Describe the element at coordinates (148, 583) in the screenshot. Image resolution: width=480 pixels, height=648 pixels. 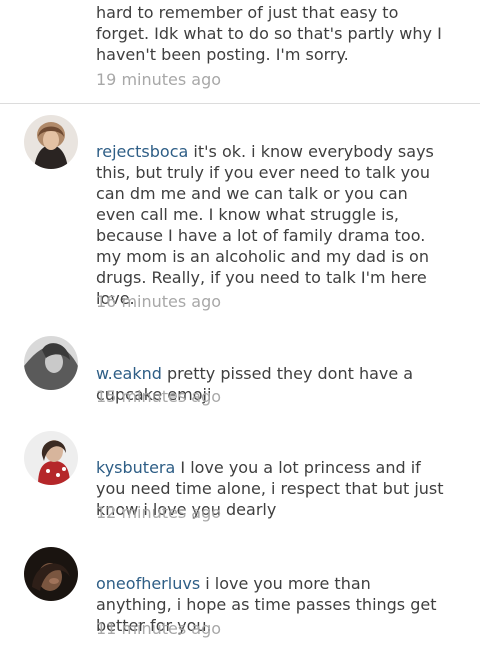
I see `comment-username: oneofherluvs` at that location.